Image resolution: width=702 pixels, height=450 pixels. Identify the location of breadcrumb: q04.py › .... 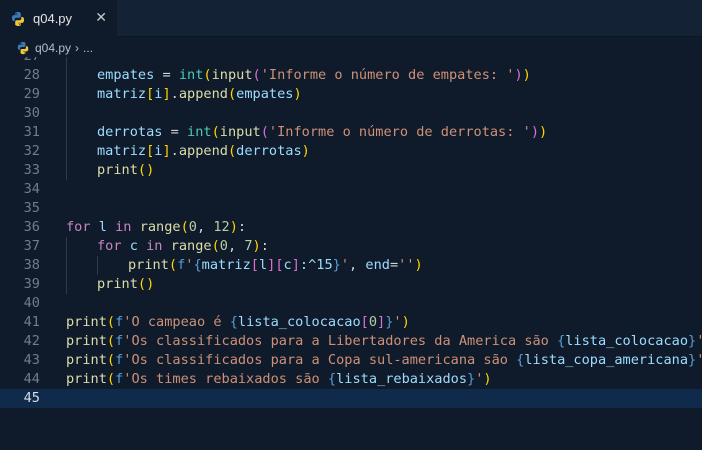
(351, 48).